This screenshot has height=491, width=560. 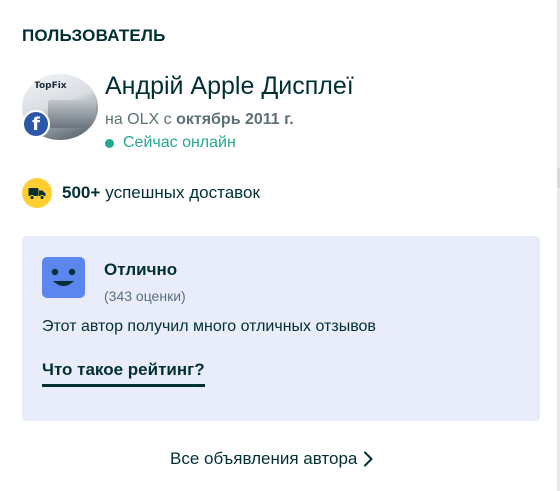 What do you see at coordinates (264, 458) in the screenshot?
I see `all-ads-label: Все объявления автора` at bounding box center [264, 458].